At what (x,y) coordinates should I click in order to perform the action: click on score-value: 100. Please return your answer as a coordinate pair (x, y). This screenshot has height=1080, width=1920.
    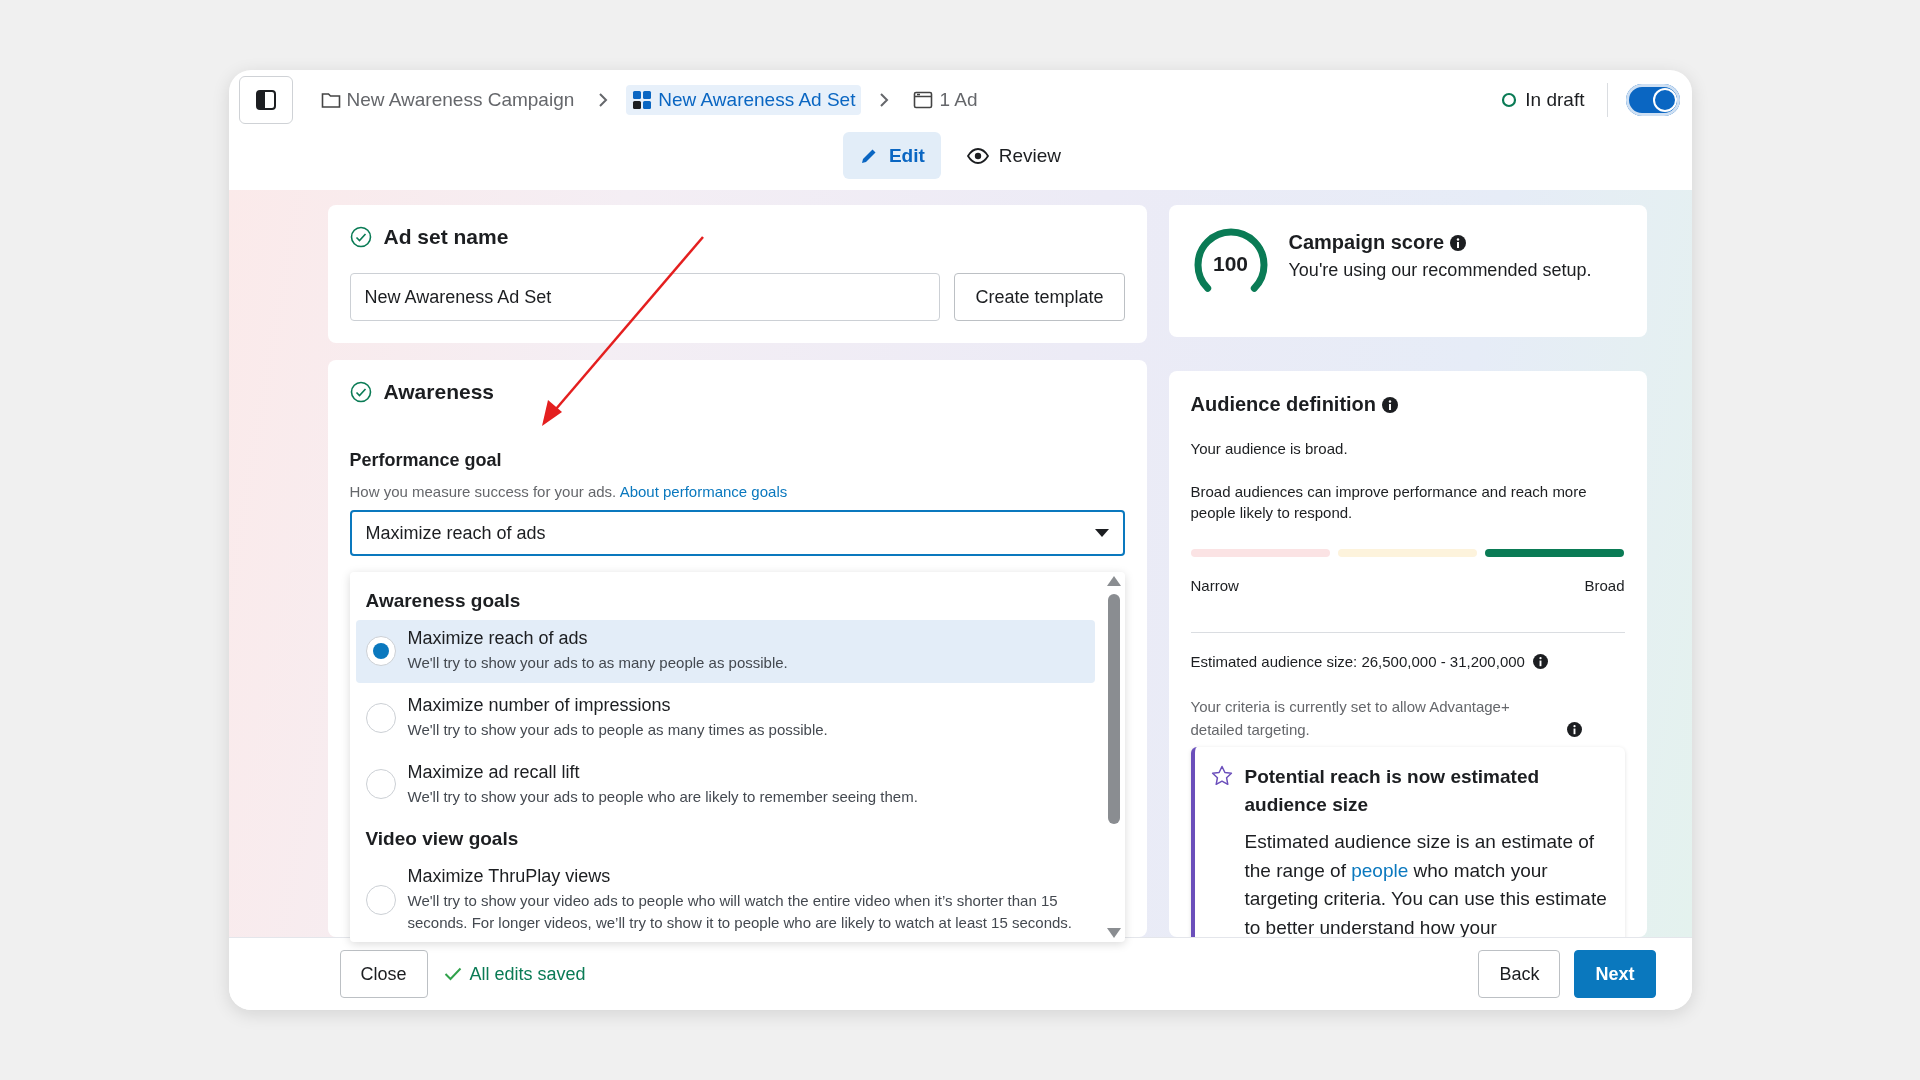
    Looking at the image, I should click on (1230, 264).